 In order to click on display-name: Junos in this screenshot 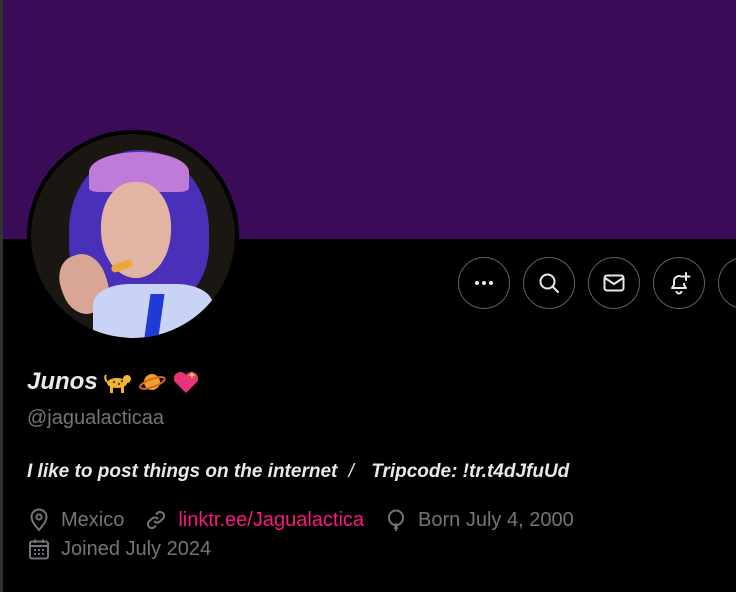, I will do `click(62, 381)`.